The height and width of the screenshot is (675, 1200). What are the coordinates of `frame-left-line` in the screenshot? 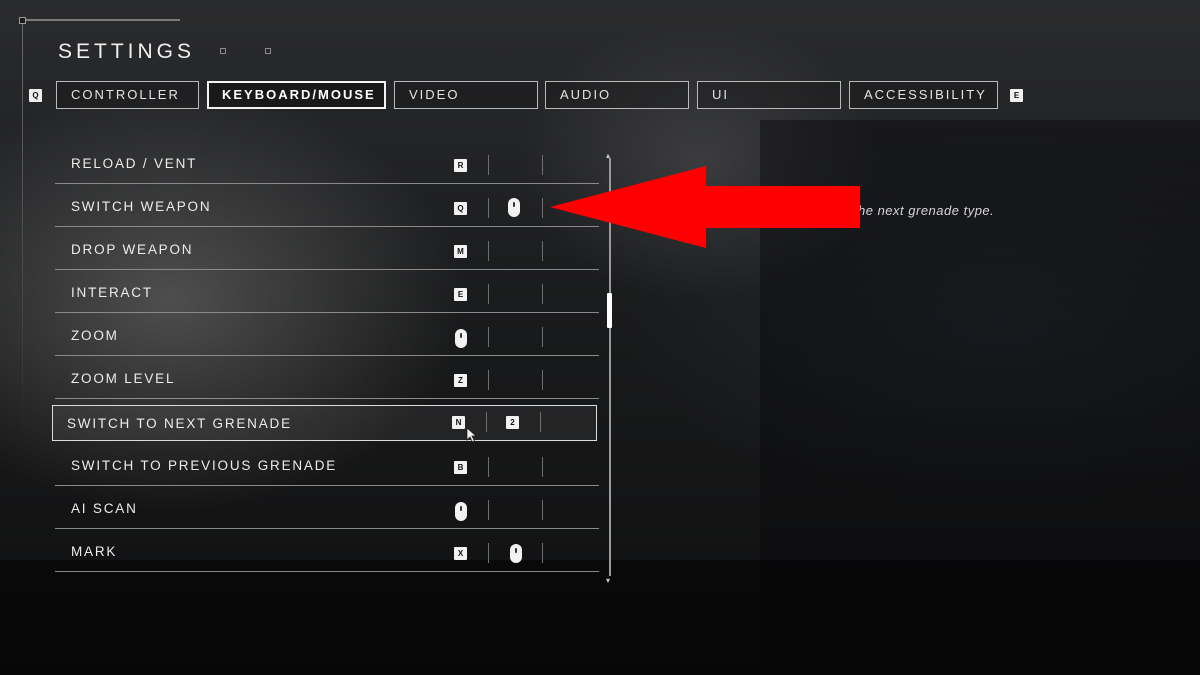 It's located at (22, 230).